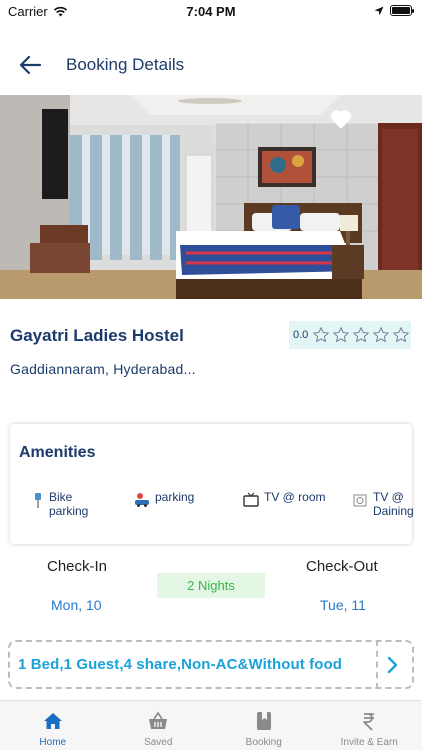 The height and width of the screenshot is (750, 422). I want to click on home-icon, so click(52, 721).